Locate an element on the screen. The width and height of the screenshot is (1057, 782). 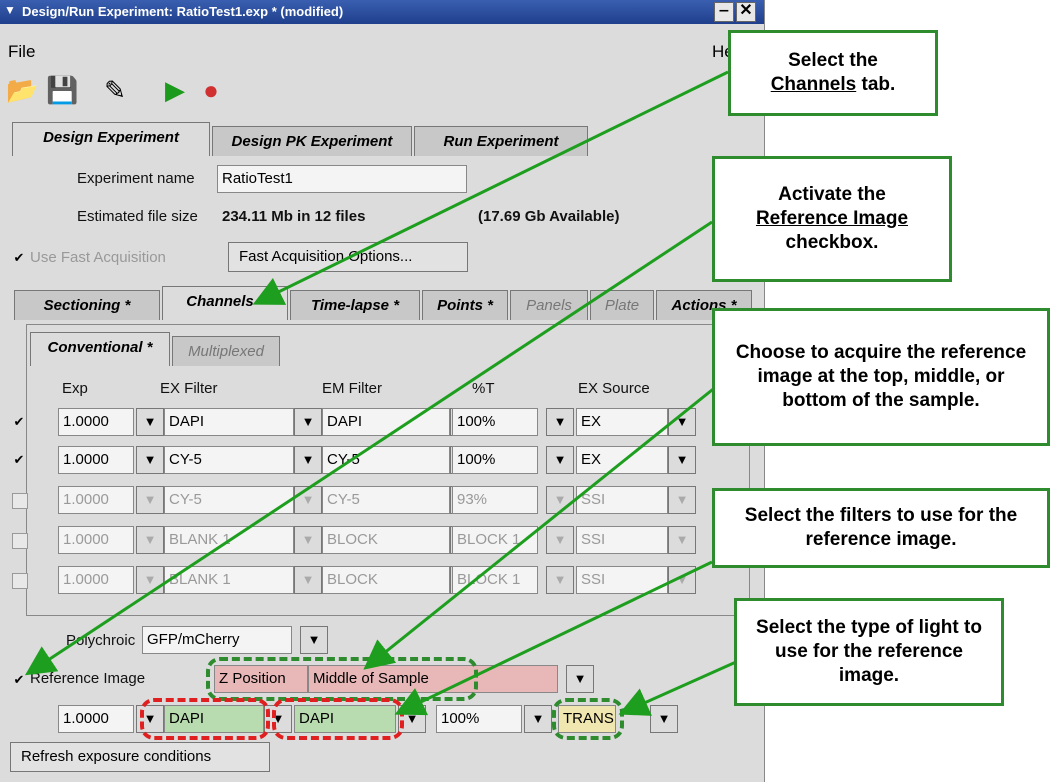
callout-2-underlined: Reference Image is located at coordinates (832, 218).